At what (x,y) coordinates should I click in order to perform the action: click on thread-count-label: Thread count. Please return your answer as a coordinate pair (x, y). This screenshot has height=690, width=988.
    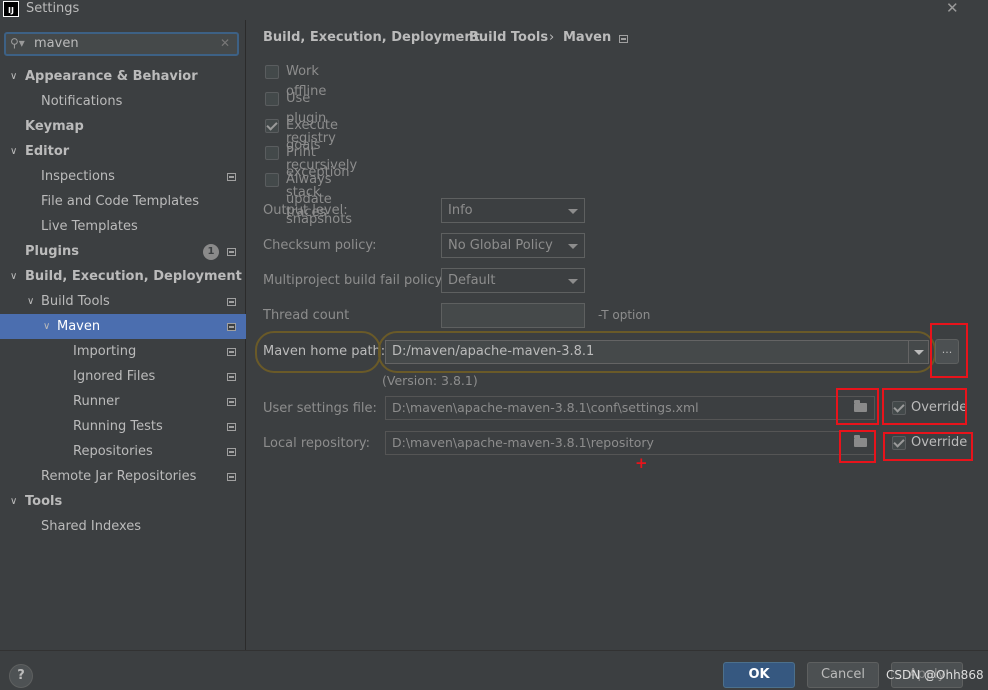
    Looking at the image, I should click on (306, 315).